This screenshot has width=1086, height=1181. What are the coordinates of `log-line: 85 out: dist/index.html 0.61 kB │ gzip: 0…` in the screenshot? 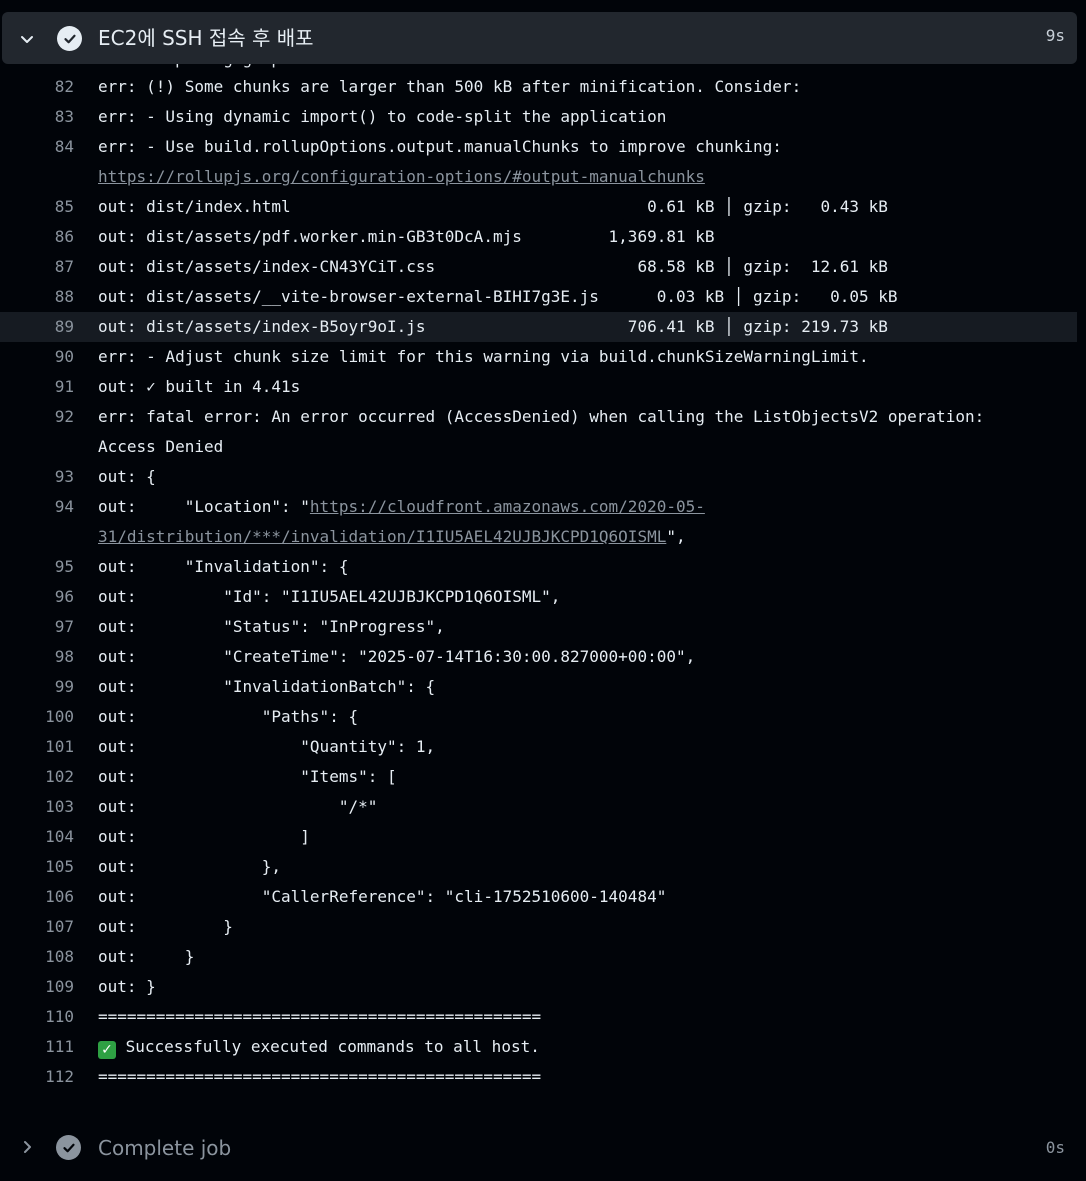 It's located at (538, 207).